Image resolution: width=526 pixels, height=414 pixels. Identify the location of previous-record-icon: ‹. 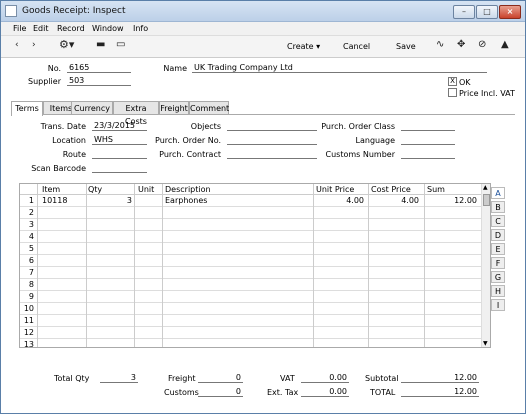
(17, 45).